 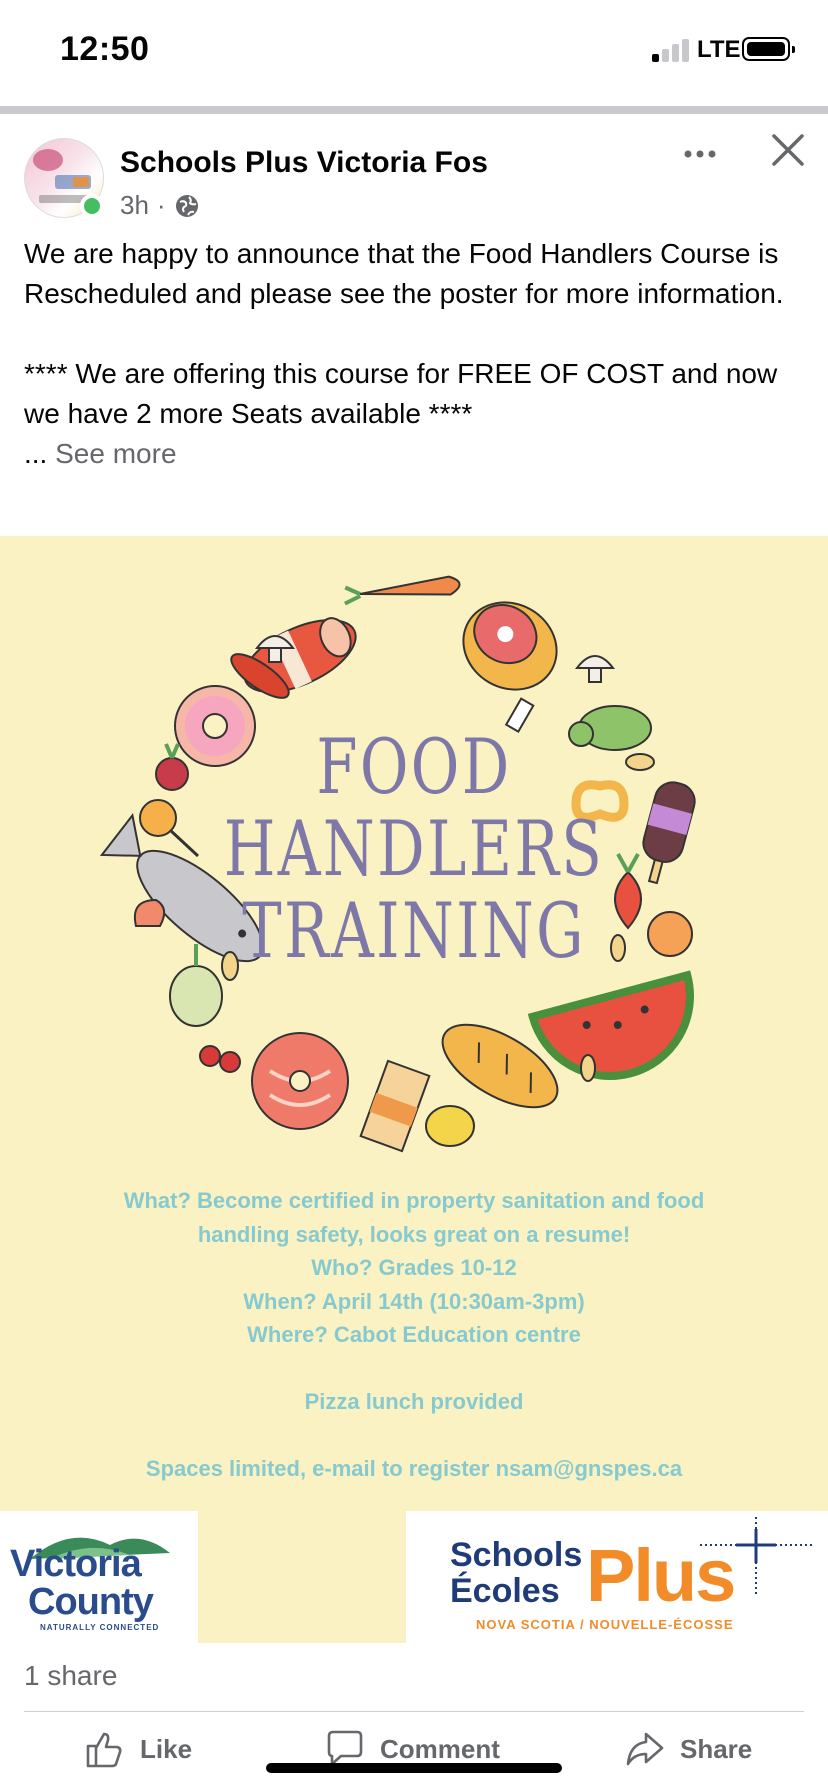 What do you see at coordinates (76, 1564) in the screenshot?
I see `victoria-county-line1: Victoria` at bounding box center [76, 1564].